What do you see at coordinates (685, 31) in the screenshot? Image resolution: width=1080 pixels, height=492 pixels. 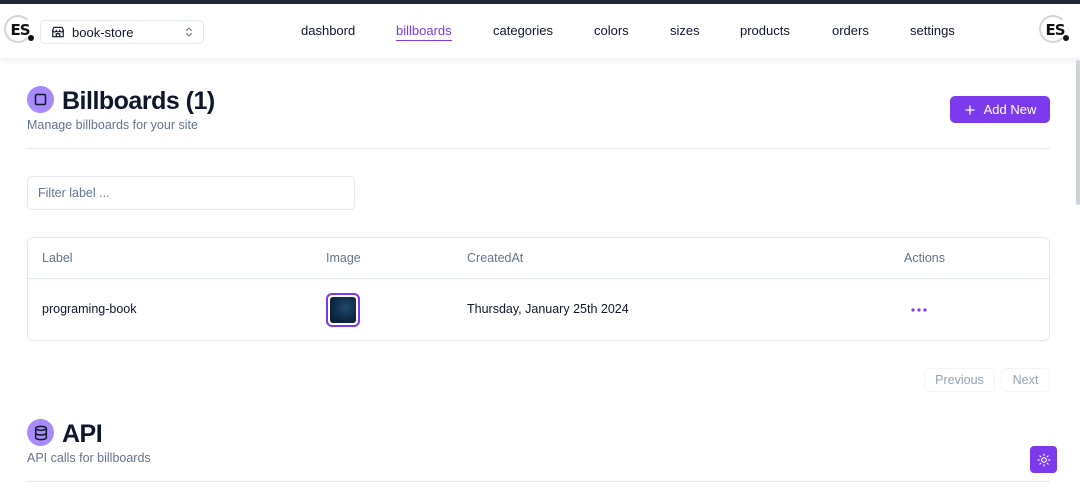 I see `nav-sizes: sizes` at bounding box center [685, 31].